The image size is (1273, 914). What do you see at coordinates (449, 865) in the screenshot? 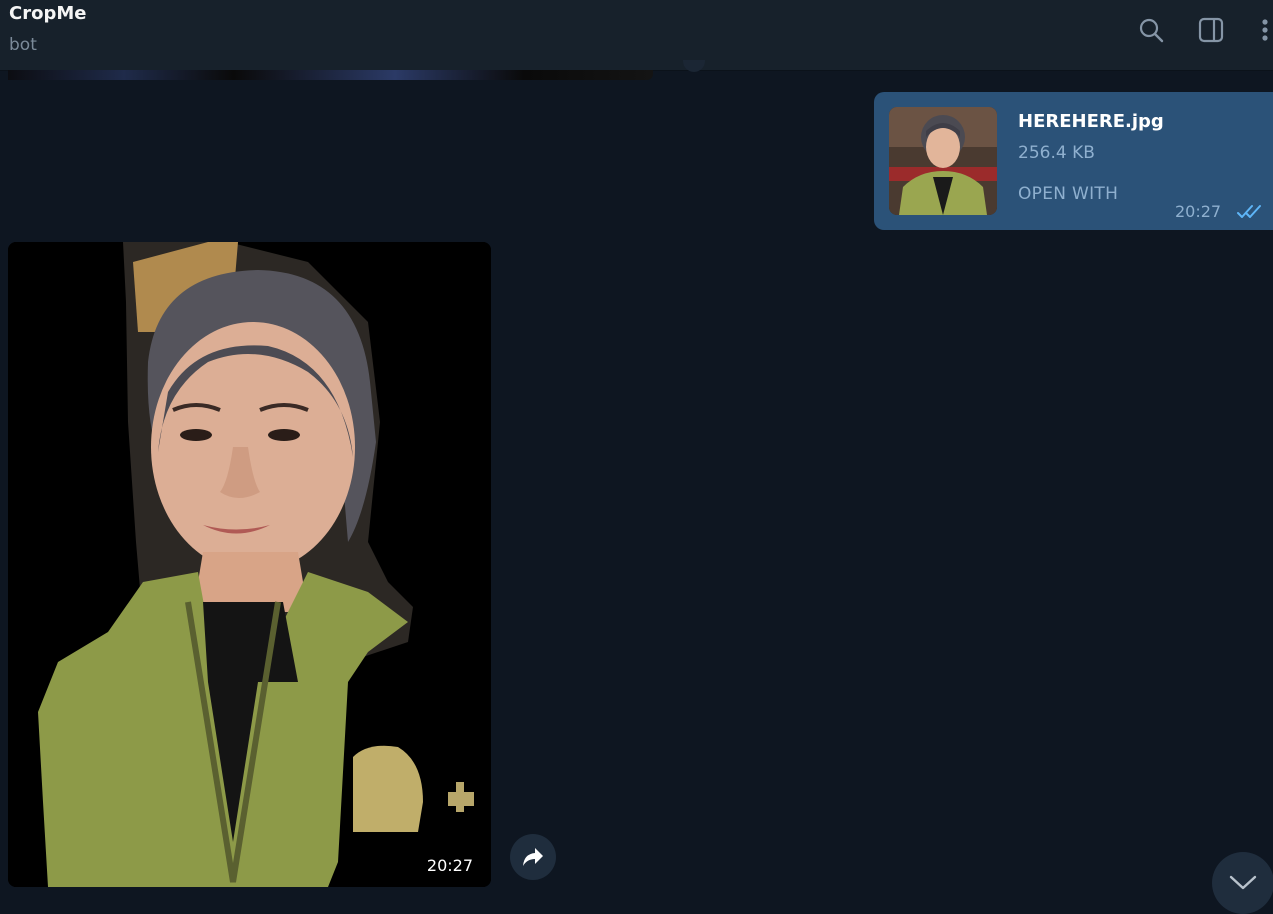
I see `photo-time-badge: 20:27` at bounding box center [449, 865].